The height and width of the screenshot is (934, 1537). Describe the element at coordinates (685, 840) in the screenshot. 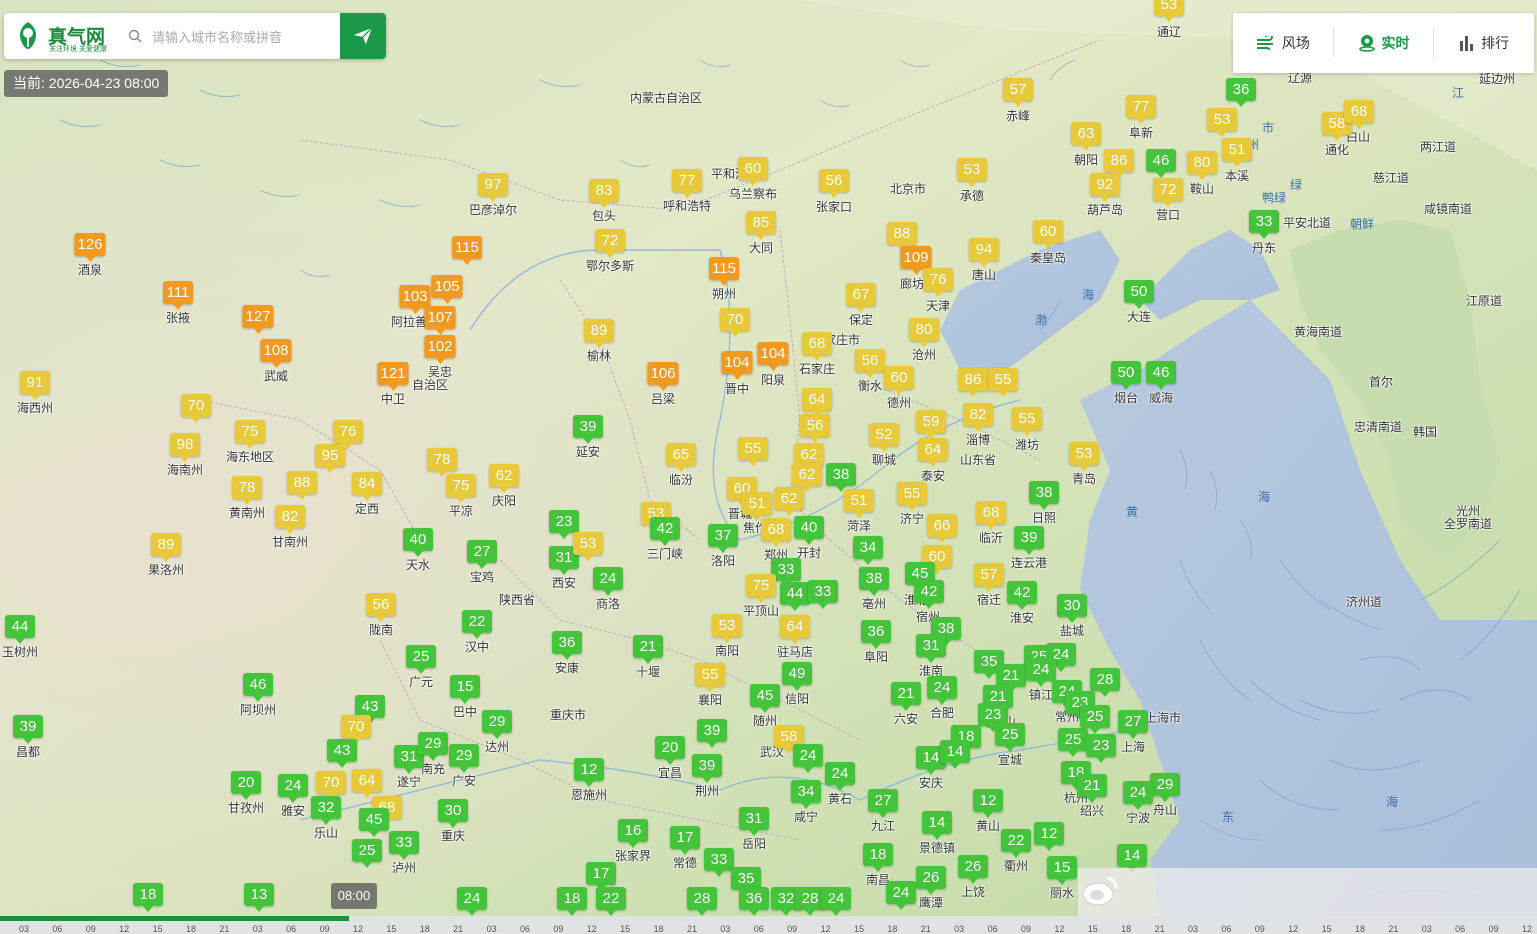

I see `aqi-marker: 17` at that location.